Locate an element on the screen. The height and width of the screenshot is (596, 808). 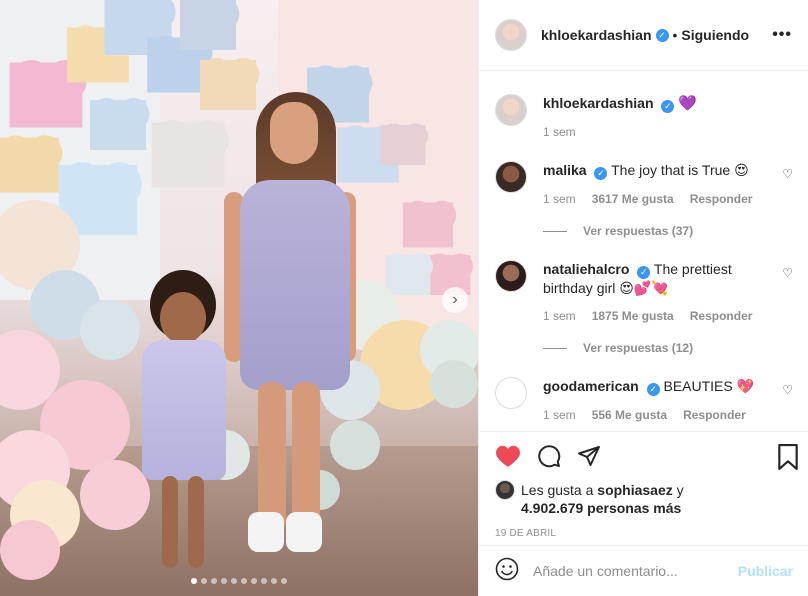
likes-count: 4.902.679 personas más is located at coordinates (657, 508).